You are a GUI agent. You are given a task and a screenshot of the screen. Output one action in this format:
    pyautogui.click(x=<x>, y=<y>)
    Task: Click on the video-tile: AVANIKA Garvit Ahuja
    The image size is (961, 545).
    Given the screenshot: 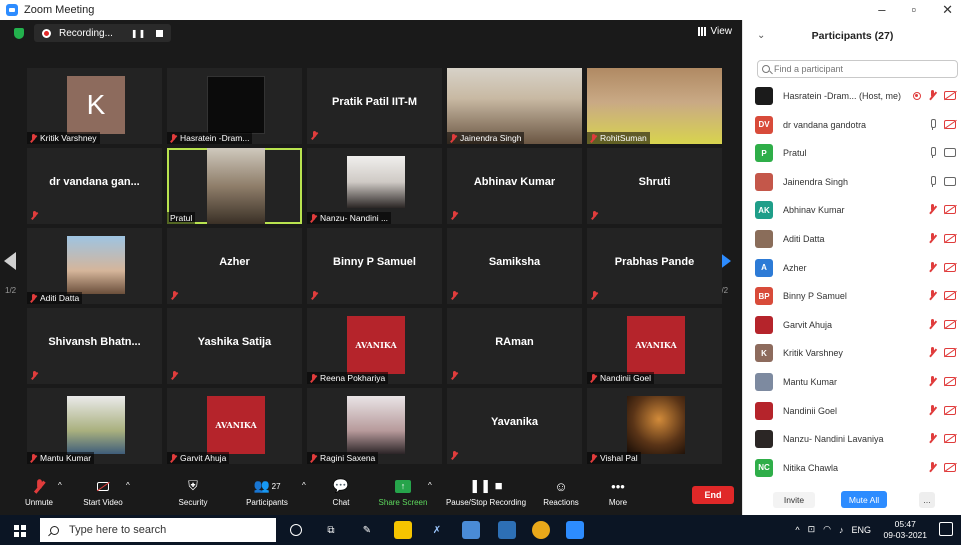 What is the action you would take?
    pyautogui.click(x=234, y=426)
    